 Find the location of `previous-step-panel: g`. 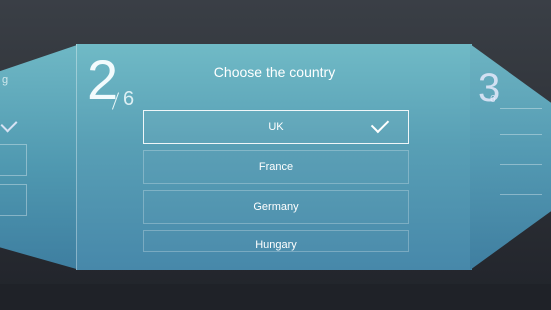

previous-step-panel: g is located at coordinates (40, 157).